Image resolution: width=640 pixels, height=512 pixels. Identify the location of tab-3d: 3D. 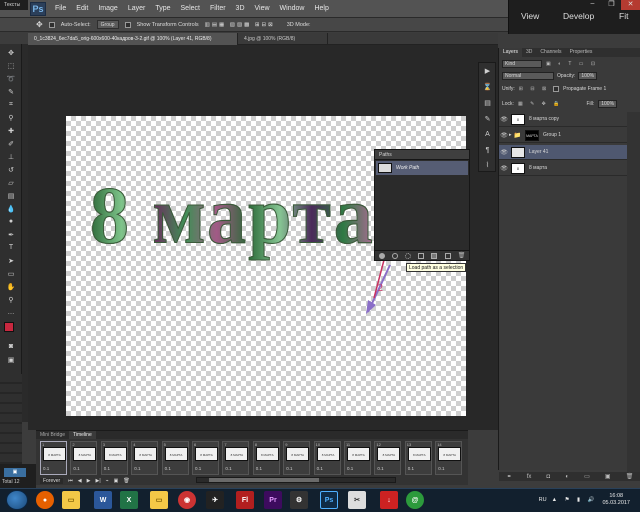
(529, 52).